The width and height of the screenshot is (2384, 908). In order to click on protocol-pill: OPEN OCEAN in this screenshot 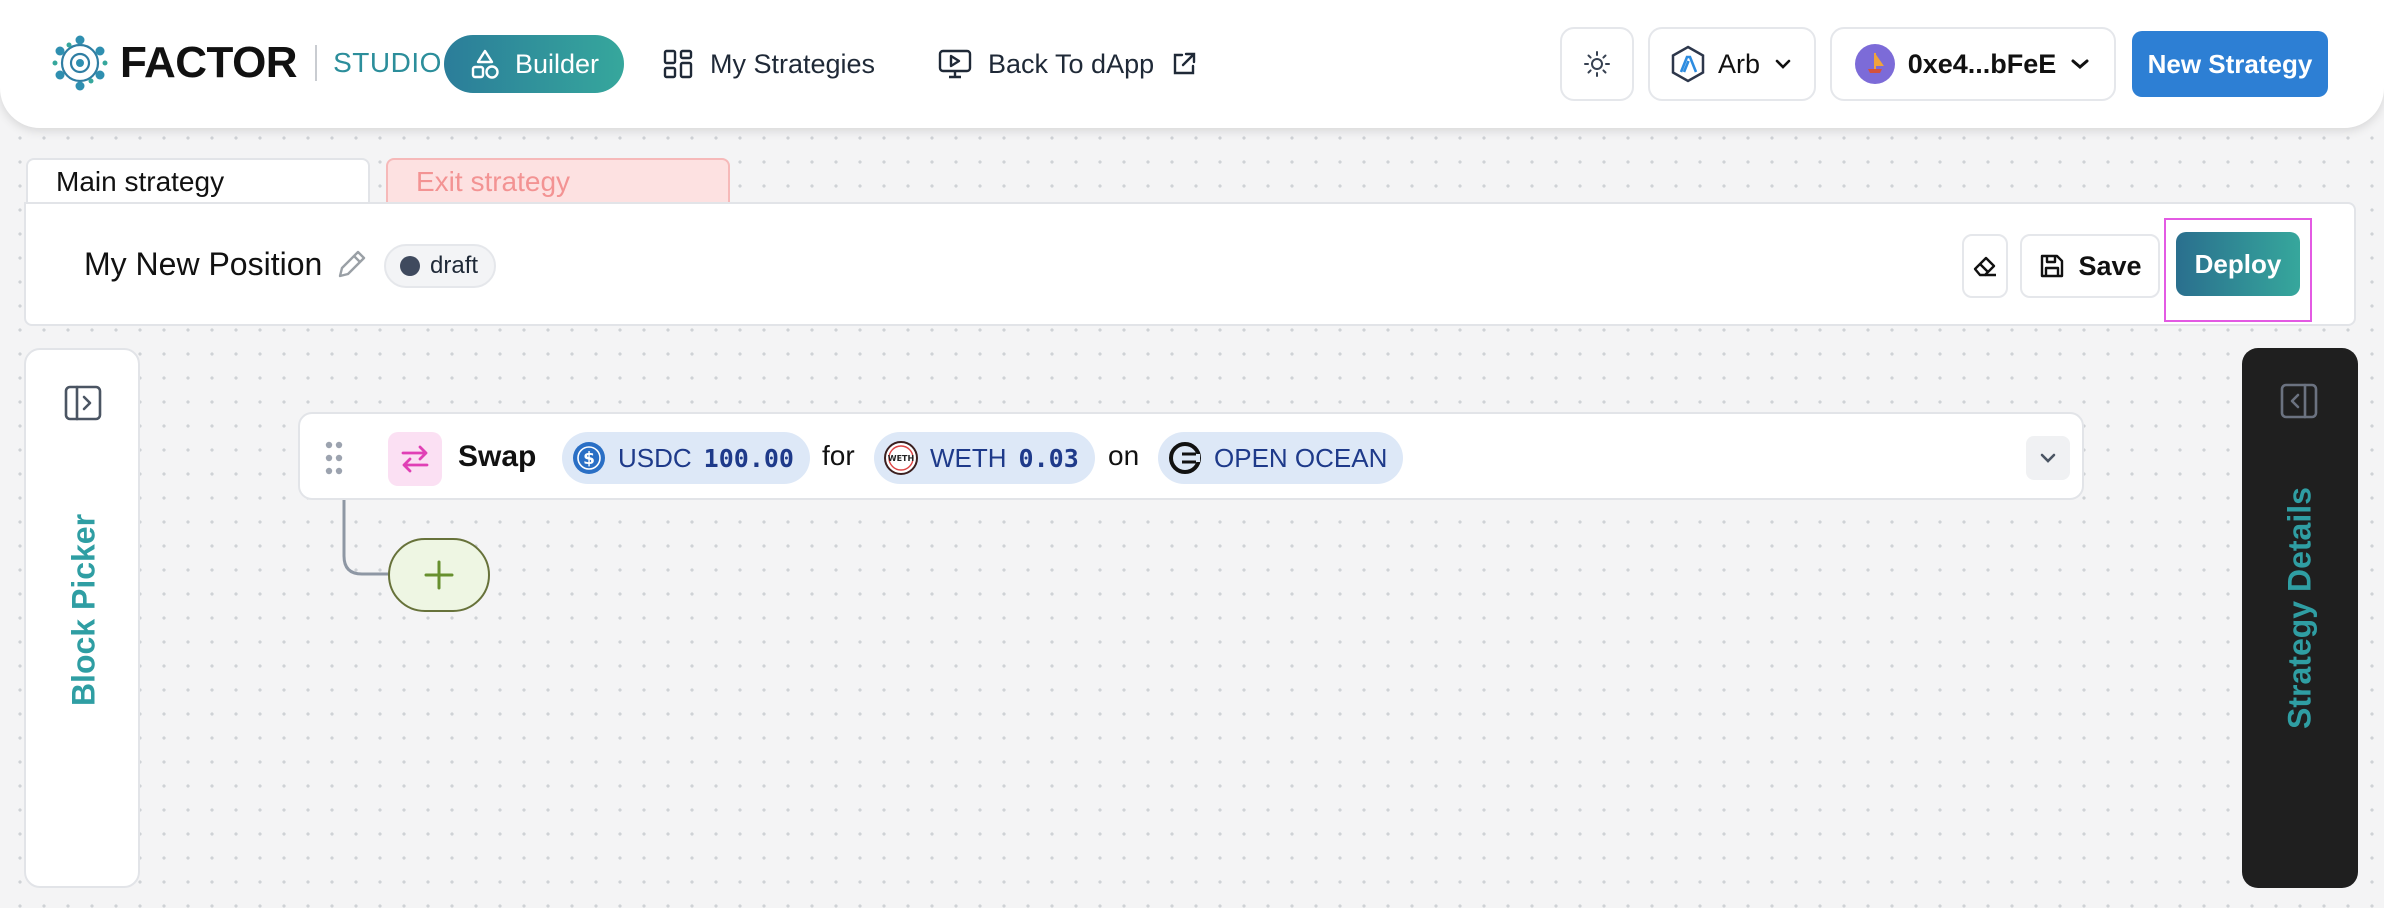, I will do `click(1281, 458)`.